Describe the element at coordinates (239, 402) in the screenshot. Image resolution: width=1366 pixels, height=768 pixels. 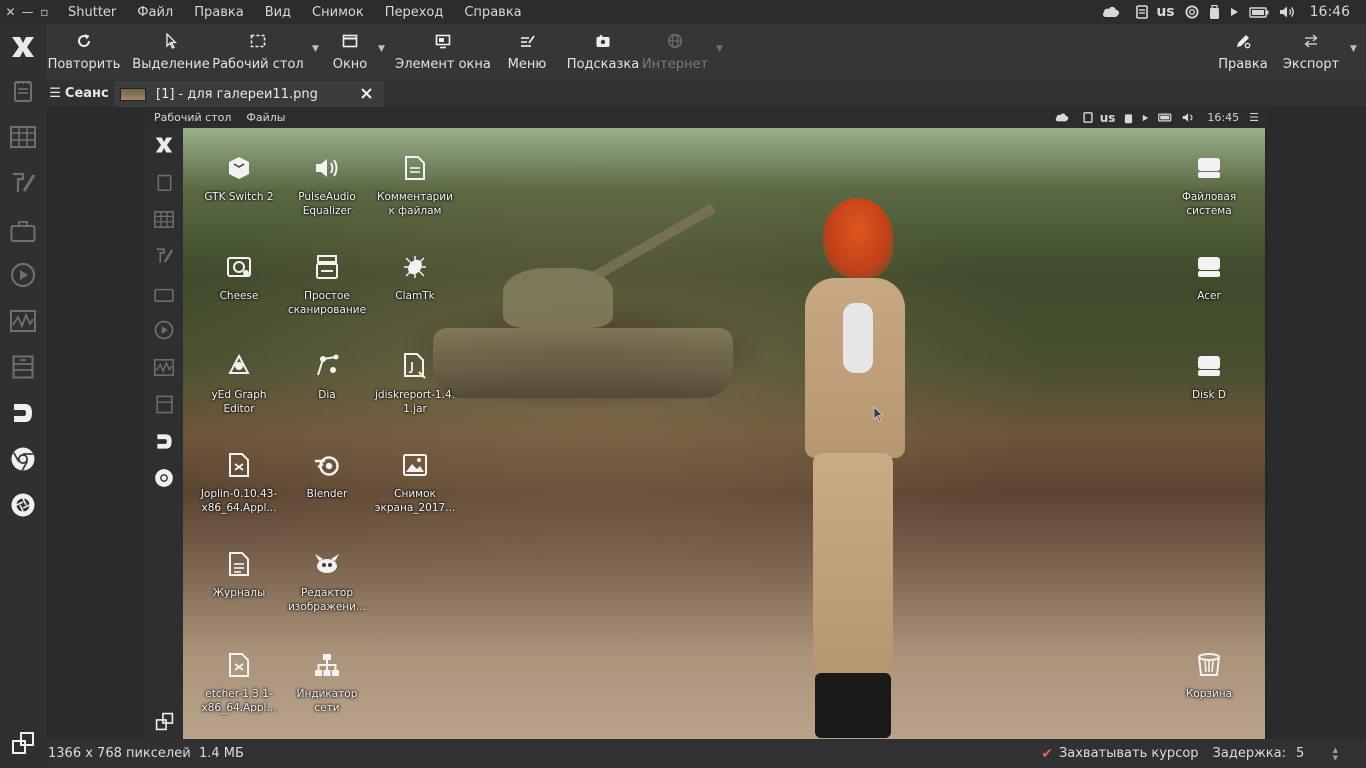
I see `desktop-icon-label: yEd Graph Editor` at that location.